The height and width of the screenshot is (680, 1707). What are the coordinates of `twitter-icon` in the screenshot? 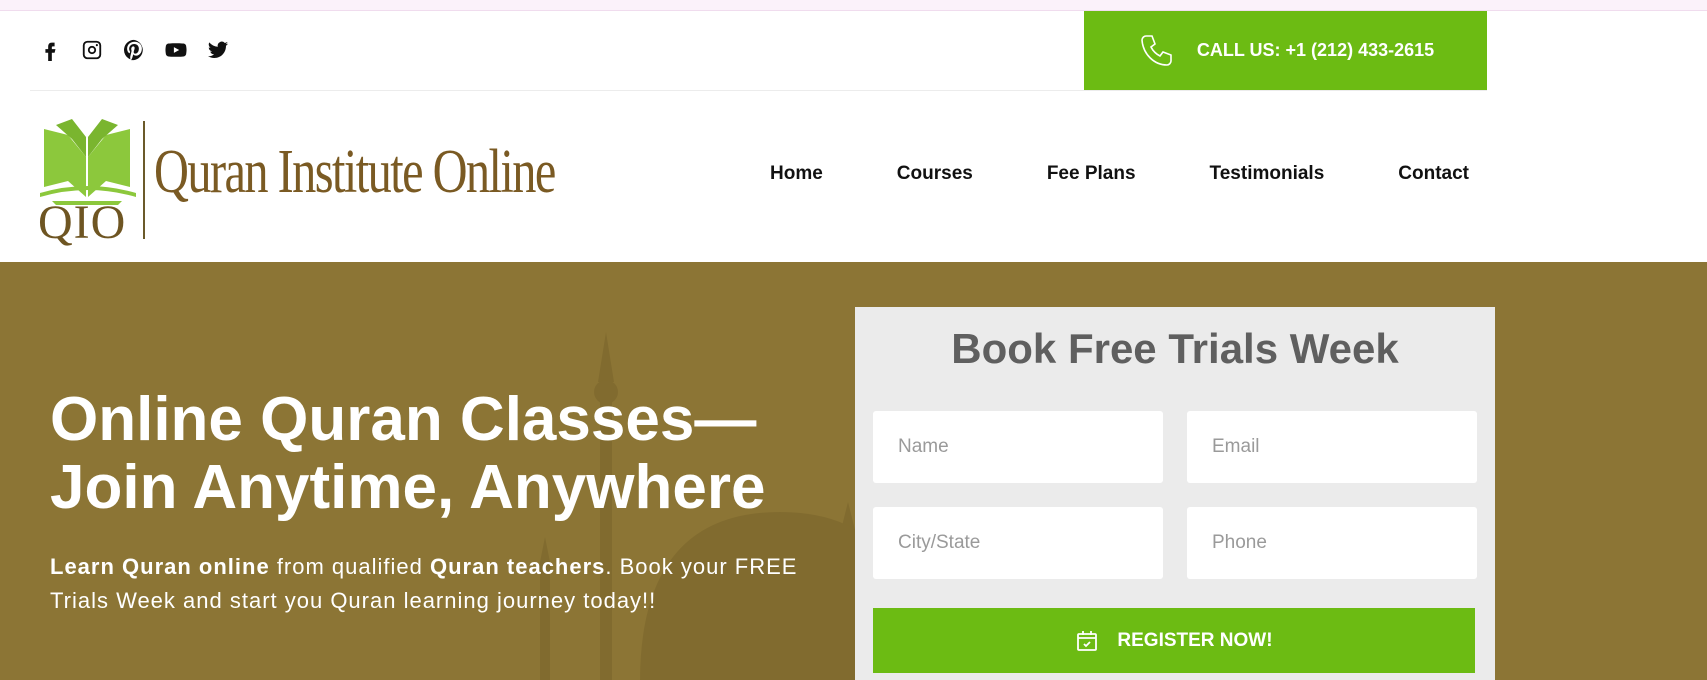 It's located at (218, 50).